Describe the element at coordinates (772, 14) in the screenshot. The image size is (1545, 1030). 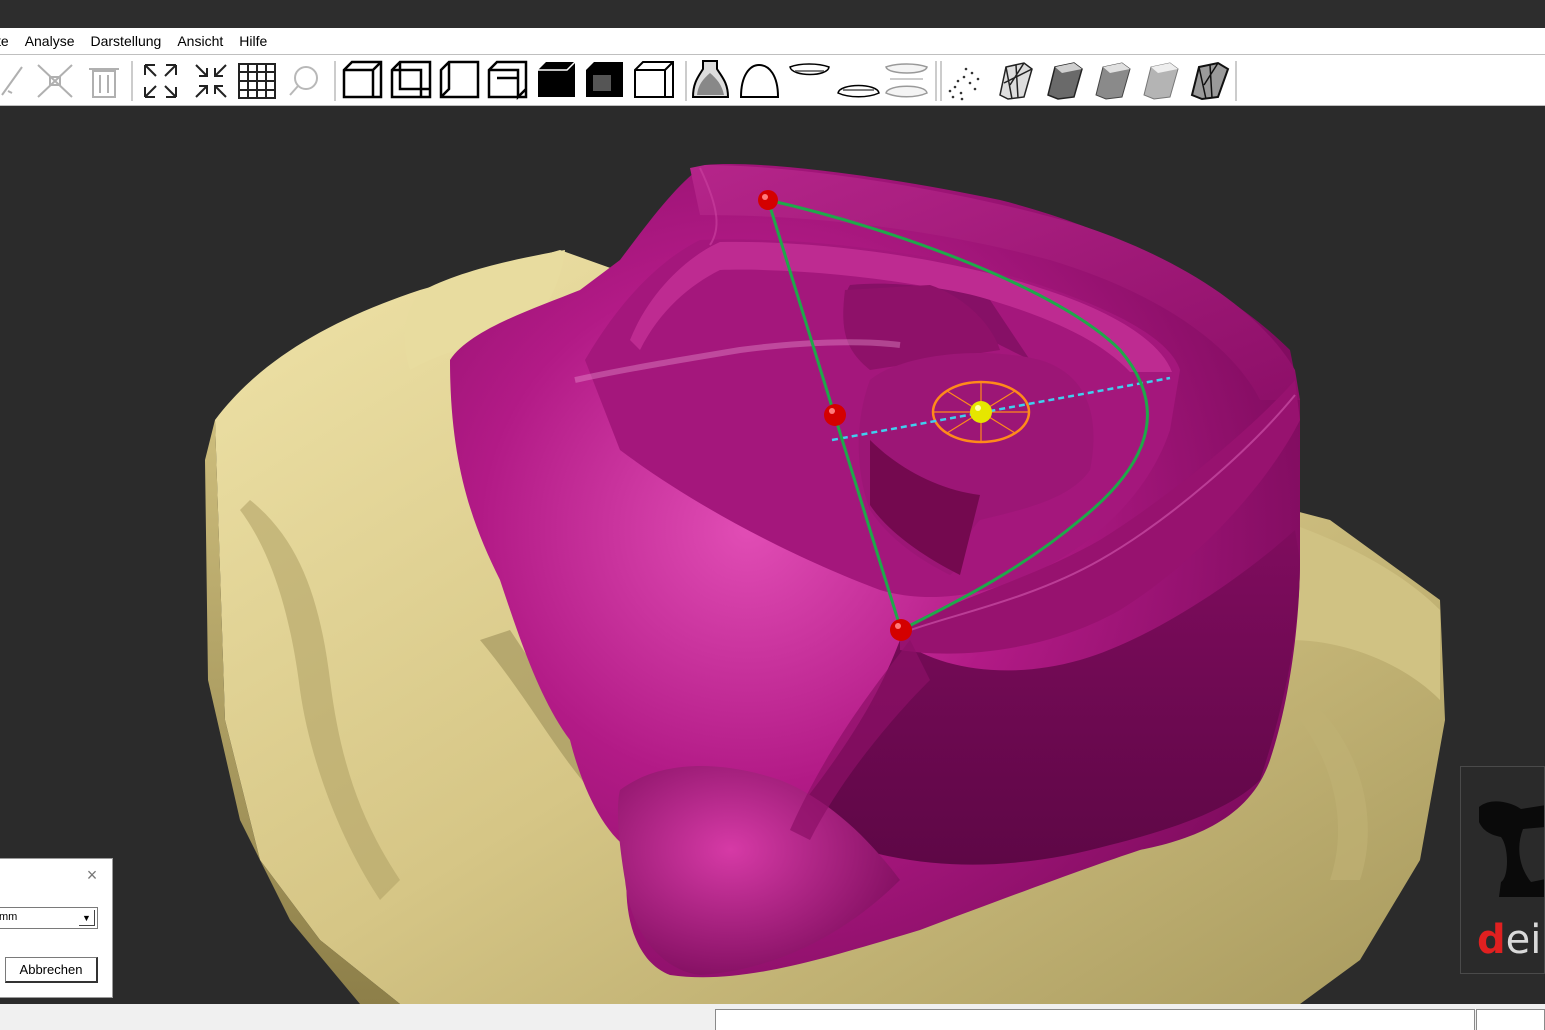
I see `title-bar` at that location.